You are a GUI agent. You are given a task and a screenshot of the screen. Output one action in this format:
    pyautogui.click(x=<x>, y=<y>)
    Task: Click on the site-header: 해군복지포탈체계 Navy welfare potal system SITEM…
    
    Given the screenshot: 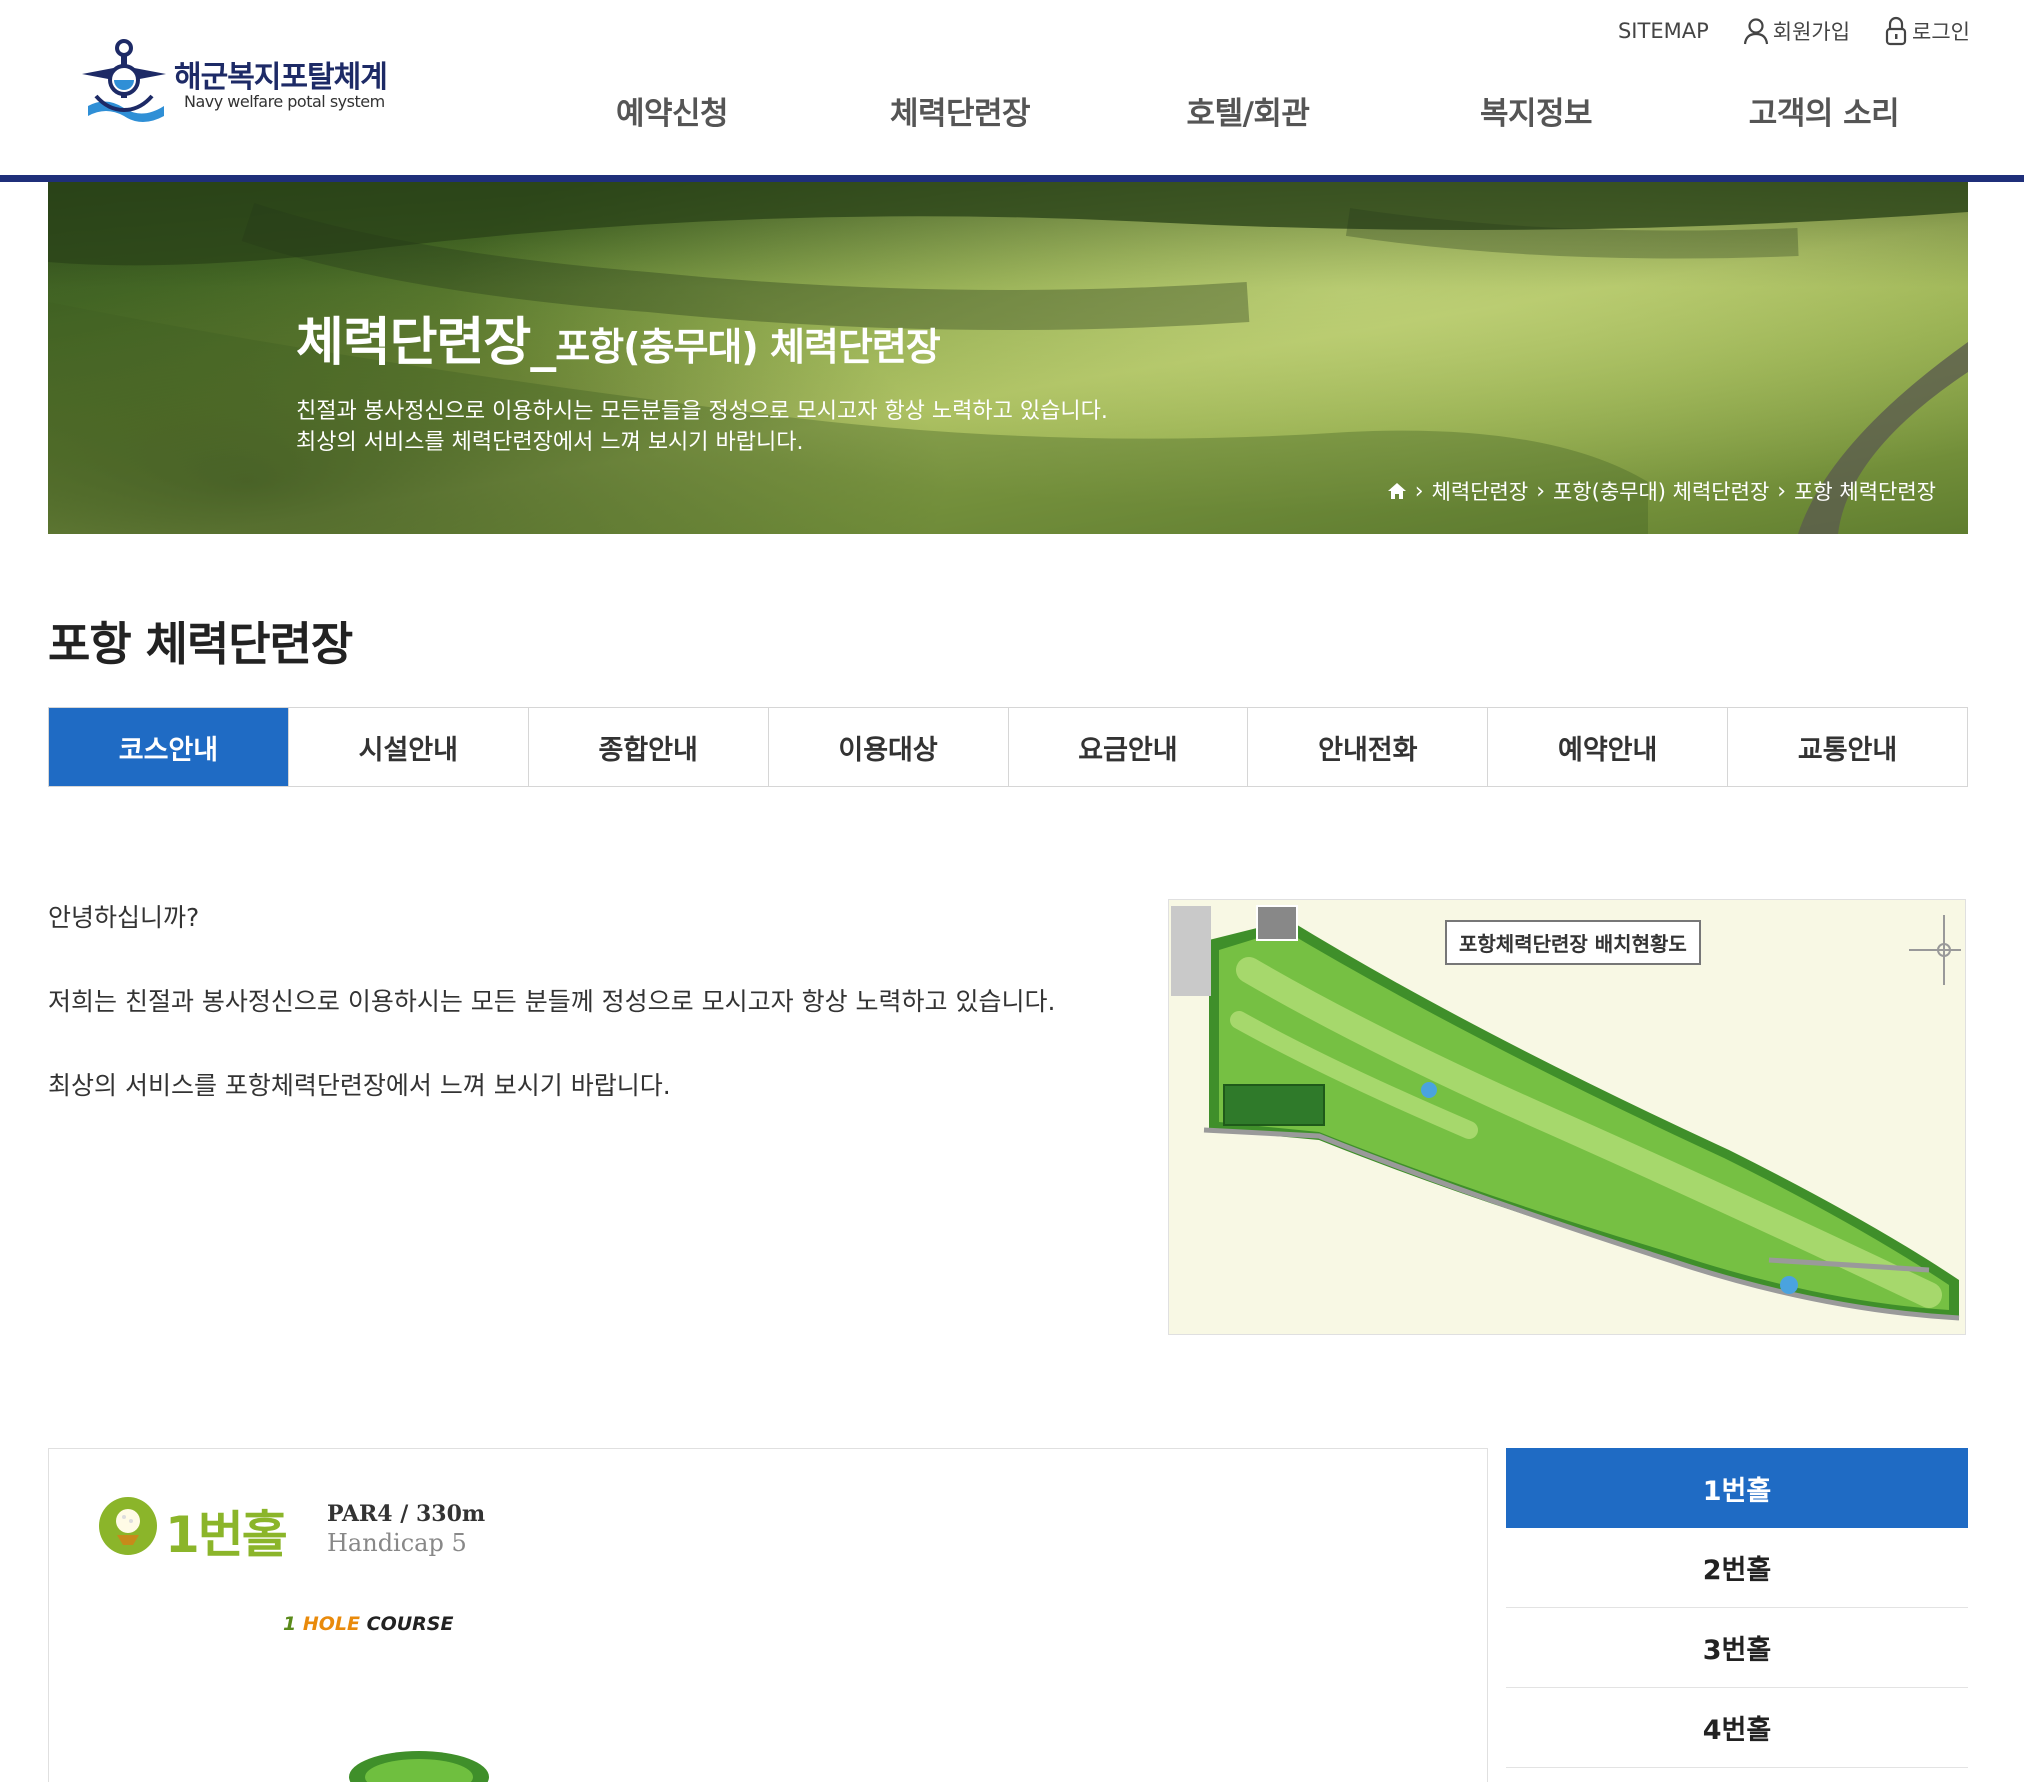 What is the action you would take?
    pyautogui.click(x=1012, y=91)
    